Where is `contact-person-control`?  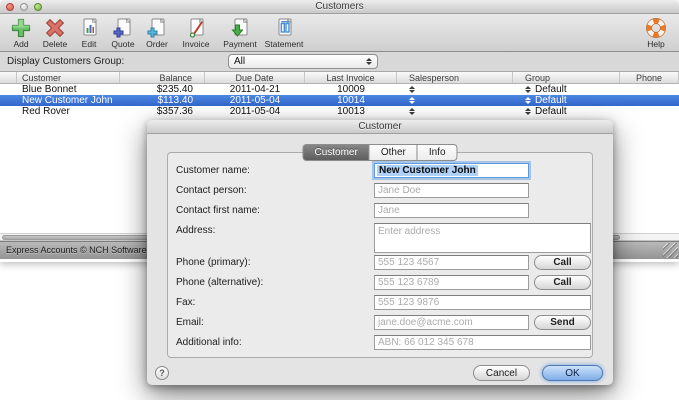 contact-person-control is located at coordinates (482, 193).